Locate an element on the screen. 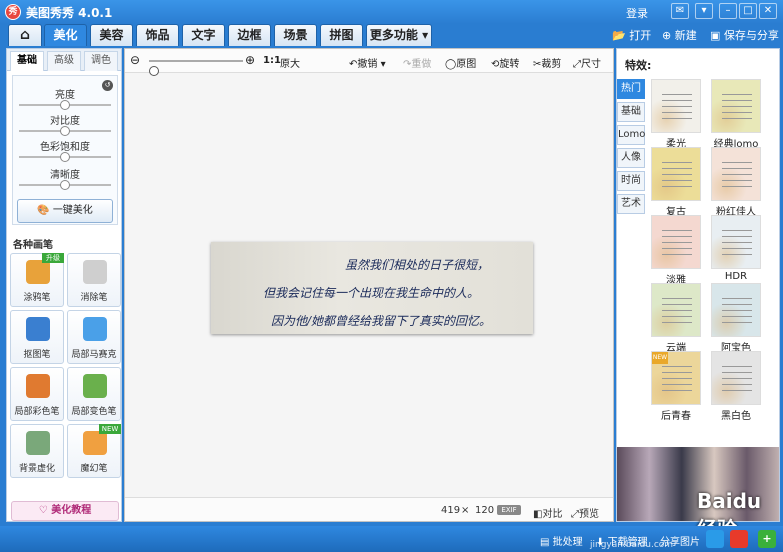 The width and height of the screenshot is (783, 552). brush-tool: 涂鸦笔 升级 is located at coordinates (37, 280).